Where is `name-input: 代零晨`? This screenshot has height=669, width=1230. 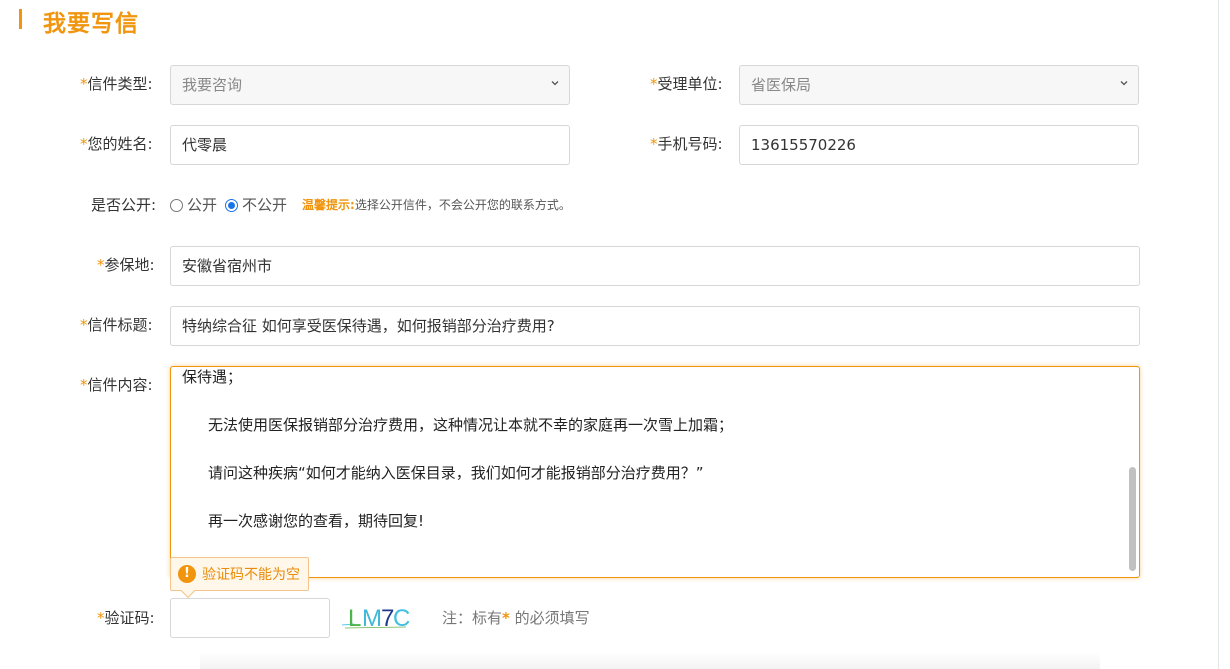 name-input: 代零晨 is located at coordinates (370, 145).